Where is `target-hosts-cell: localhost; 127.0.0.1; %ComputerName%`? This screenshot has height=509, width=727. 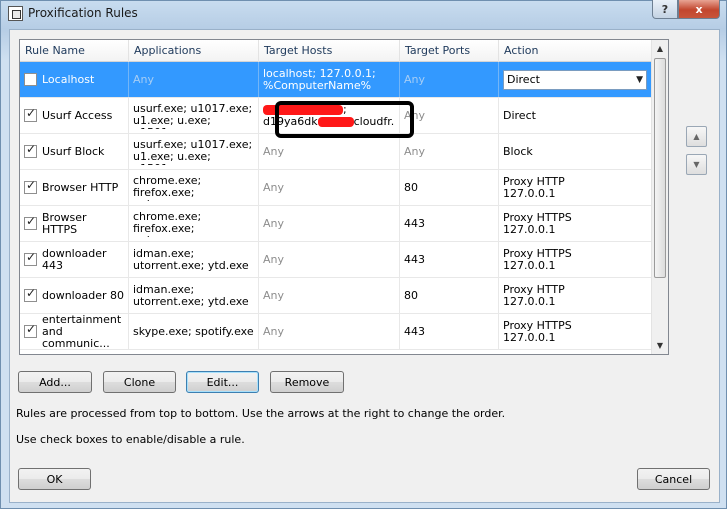
target-hosts-cell: localhost; 127.0.0.1; %ComputerName% is located at coordinates (329, 79).